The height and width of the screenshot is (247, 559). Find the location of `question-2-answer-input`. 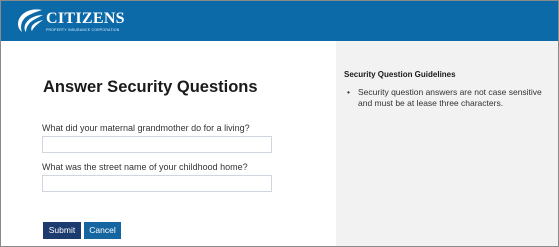

question-2-answer-input is located at coordinates (157, 183).